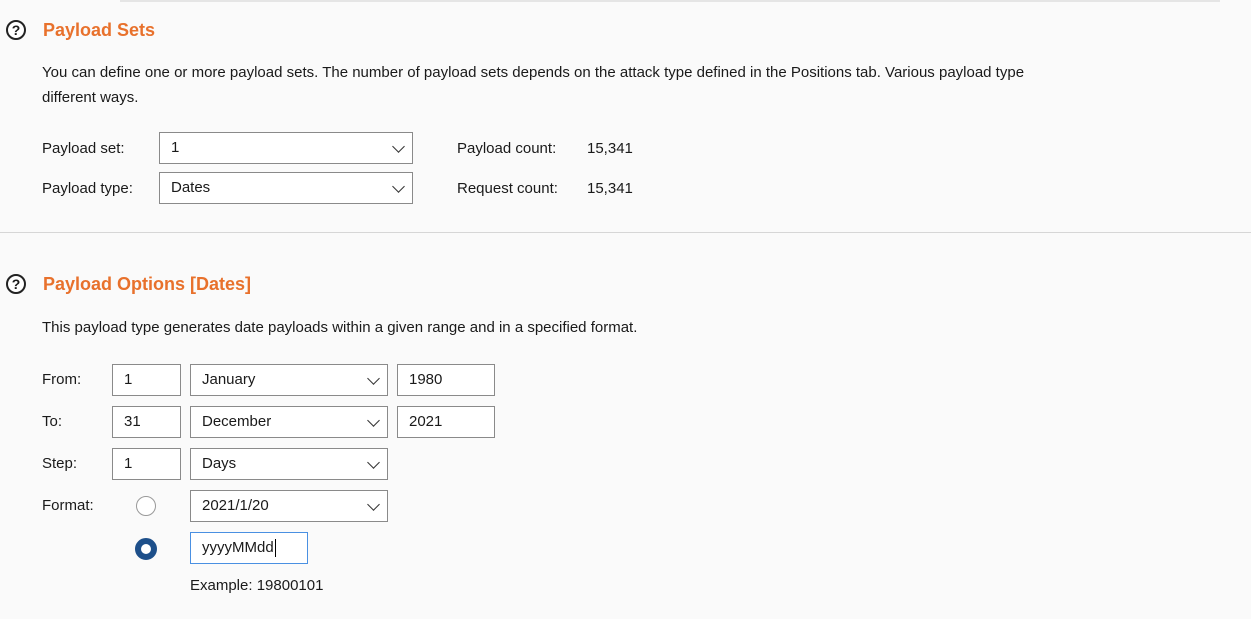  I want to click on step-unit-select: Days, so click(289, 464).